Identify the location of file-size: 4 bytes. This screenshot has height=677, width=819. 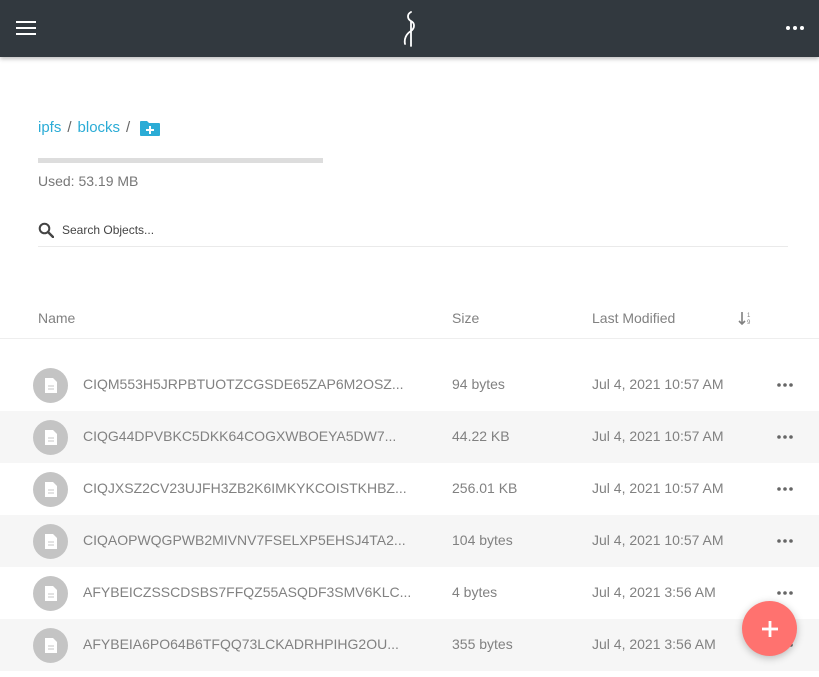
(475, 592).